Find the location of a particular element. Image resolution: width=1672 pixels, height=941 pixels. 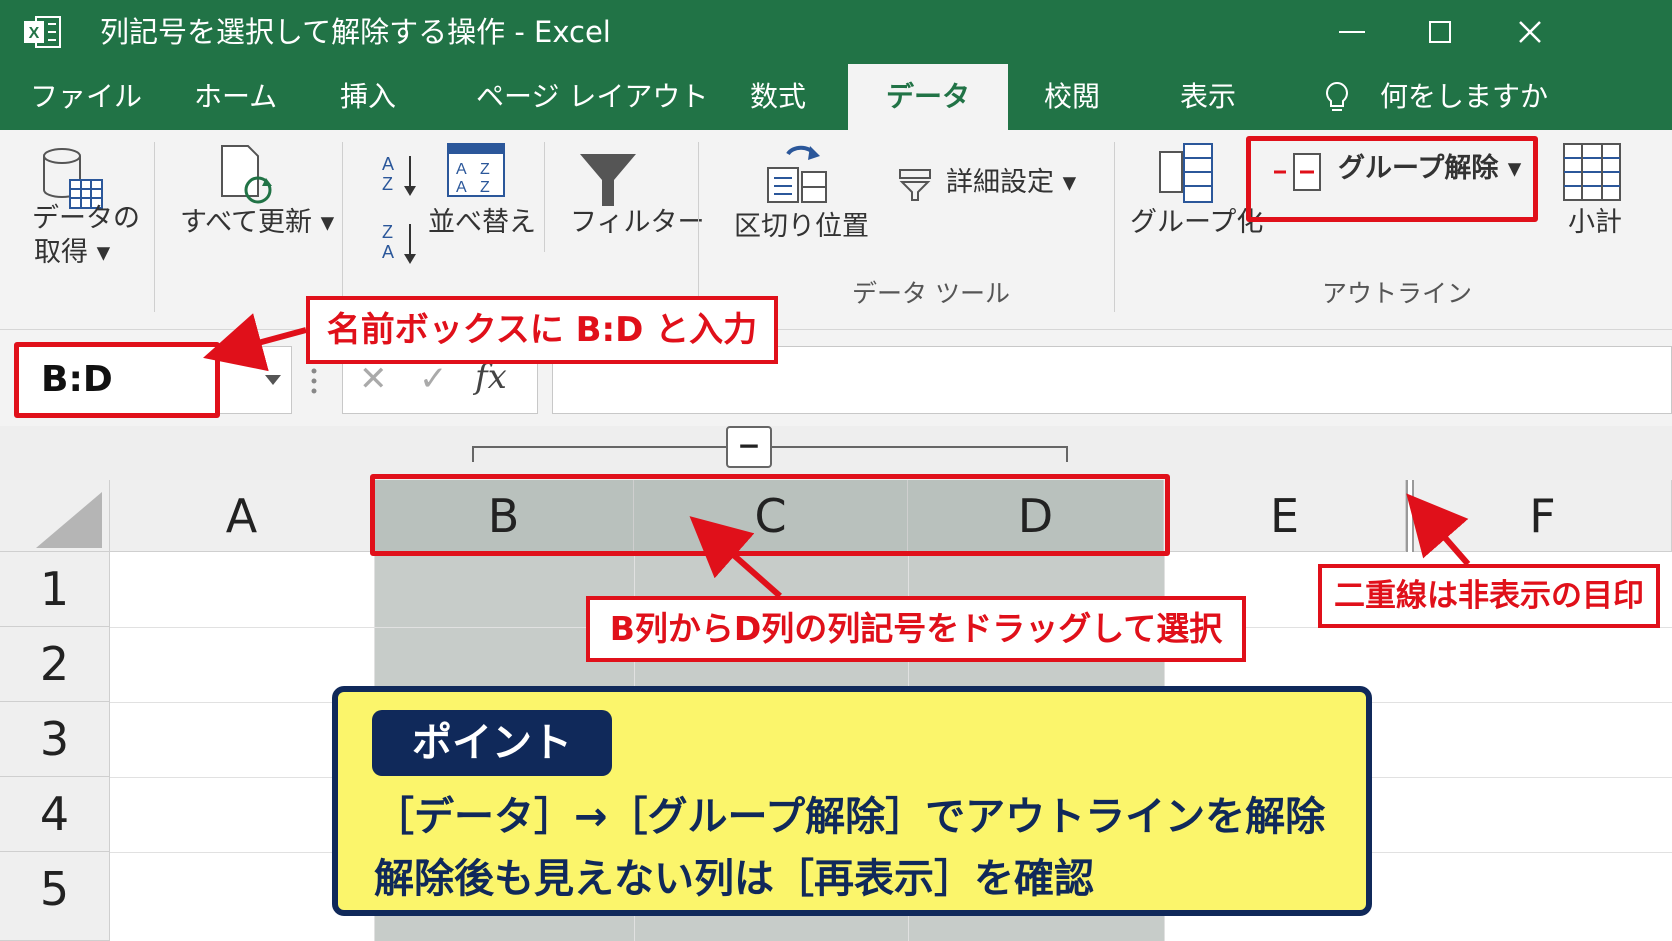

lightbulb-icon is located at coordinates (1337, 96).